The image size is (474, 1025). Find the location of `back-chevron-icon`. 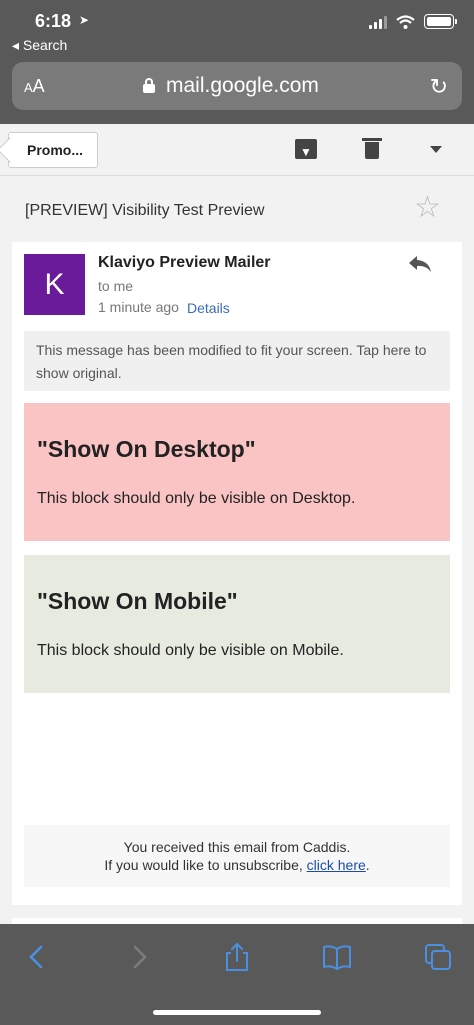

back-chevron-icon is located at coordinates (37, 957).